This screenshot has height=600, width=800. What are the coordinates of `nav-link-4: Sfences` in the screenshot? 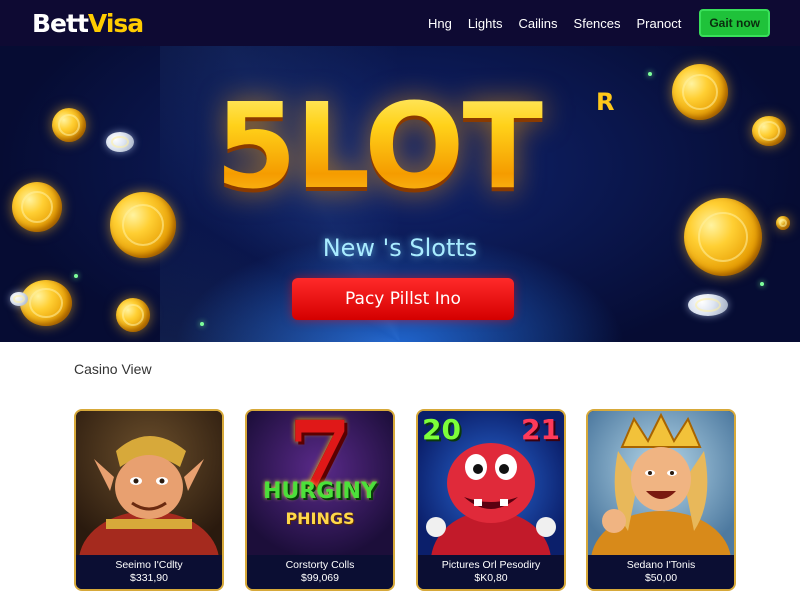 It's located at (597, 23).